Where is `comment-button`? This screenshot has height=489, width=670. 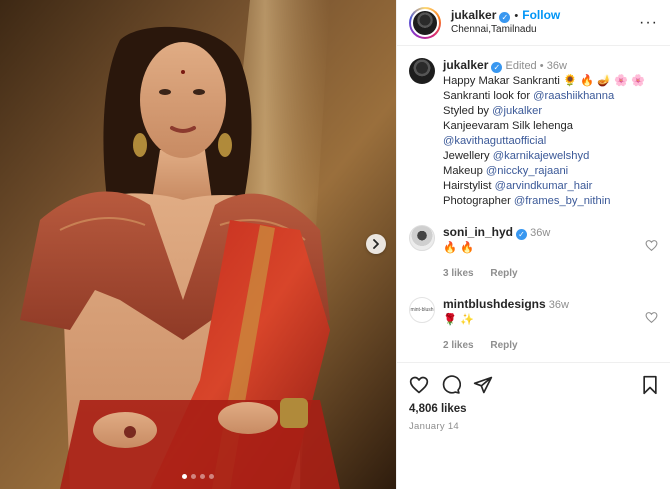 comment-button is located at coordinates (451, 385).